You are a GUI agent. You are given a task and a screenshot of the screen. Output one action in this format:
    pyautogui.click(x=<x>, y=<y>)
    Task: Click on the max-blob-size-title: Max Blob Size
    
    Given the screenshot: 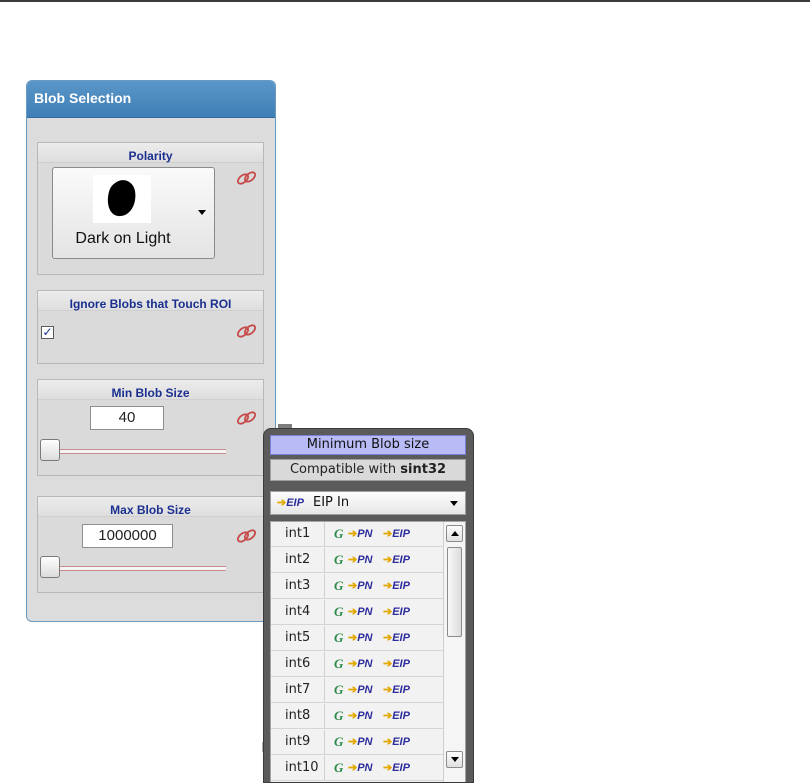 What is the action you would take?
    pyautogui.click(x=150, y=510)
    